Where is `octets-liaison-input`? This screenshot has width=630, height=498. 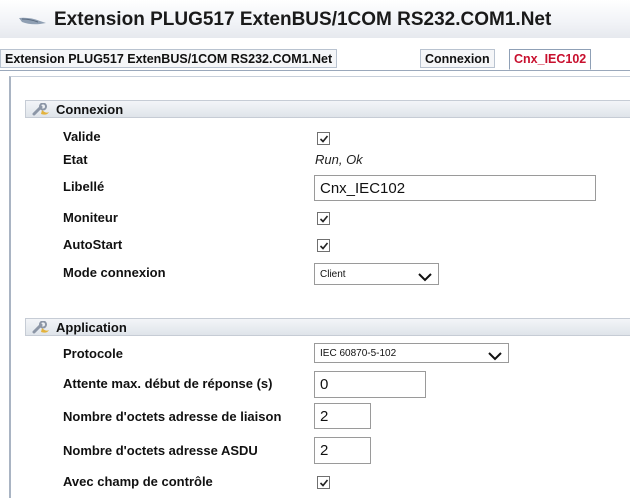
octets-liaison-input is located at coordinates (342, 416).